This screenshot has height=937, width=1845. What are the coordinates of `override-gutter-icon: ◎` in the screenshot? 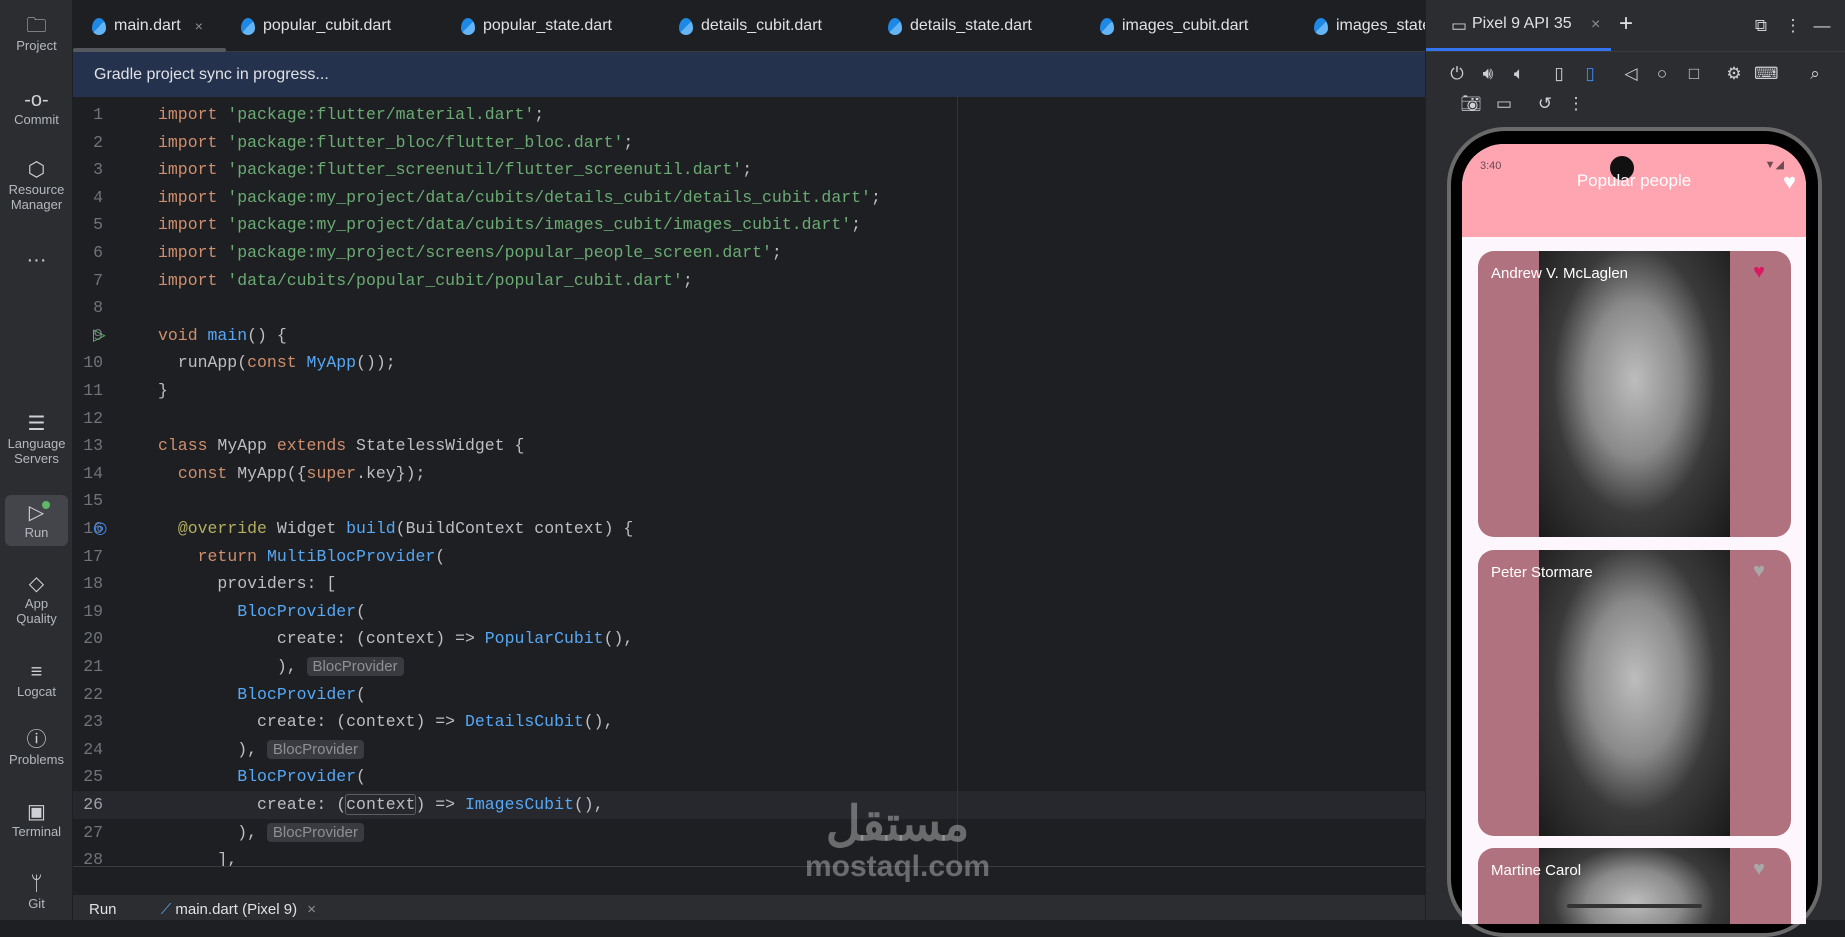 It's located at (100, 529).